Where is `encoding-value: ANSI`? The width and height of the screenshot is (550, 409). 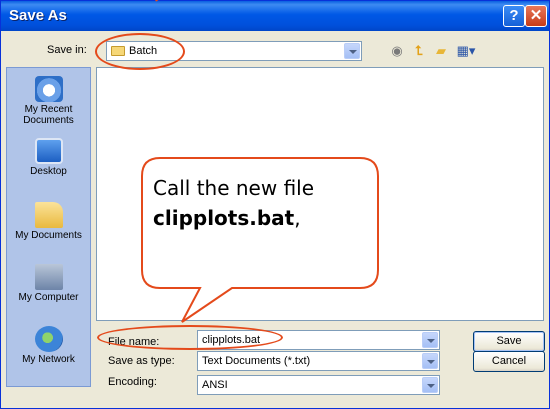
encoding-value: ANSI is located at coordinates (215, 385).